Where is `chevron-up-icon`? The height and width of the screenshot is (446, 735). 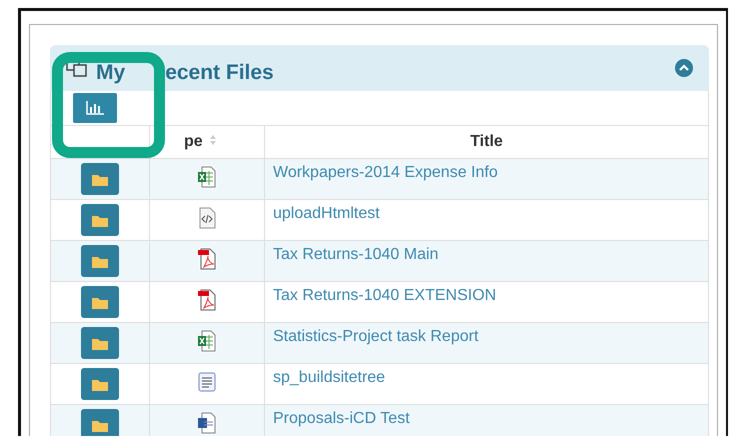 chevron-up-icon is located at coordinates (684, 68).